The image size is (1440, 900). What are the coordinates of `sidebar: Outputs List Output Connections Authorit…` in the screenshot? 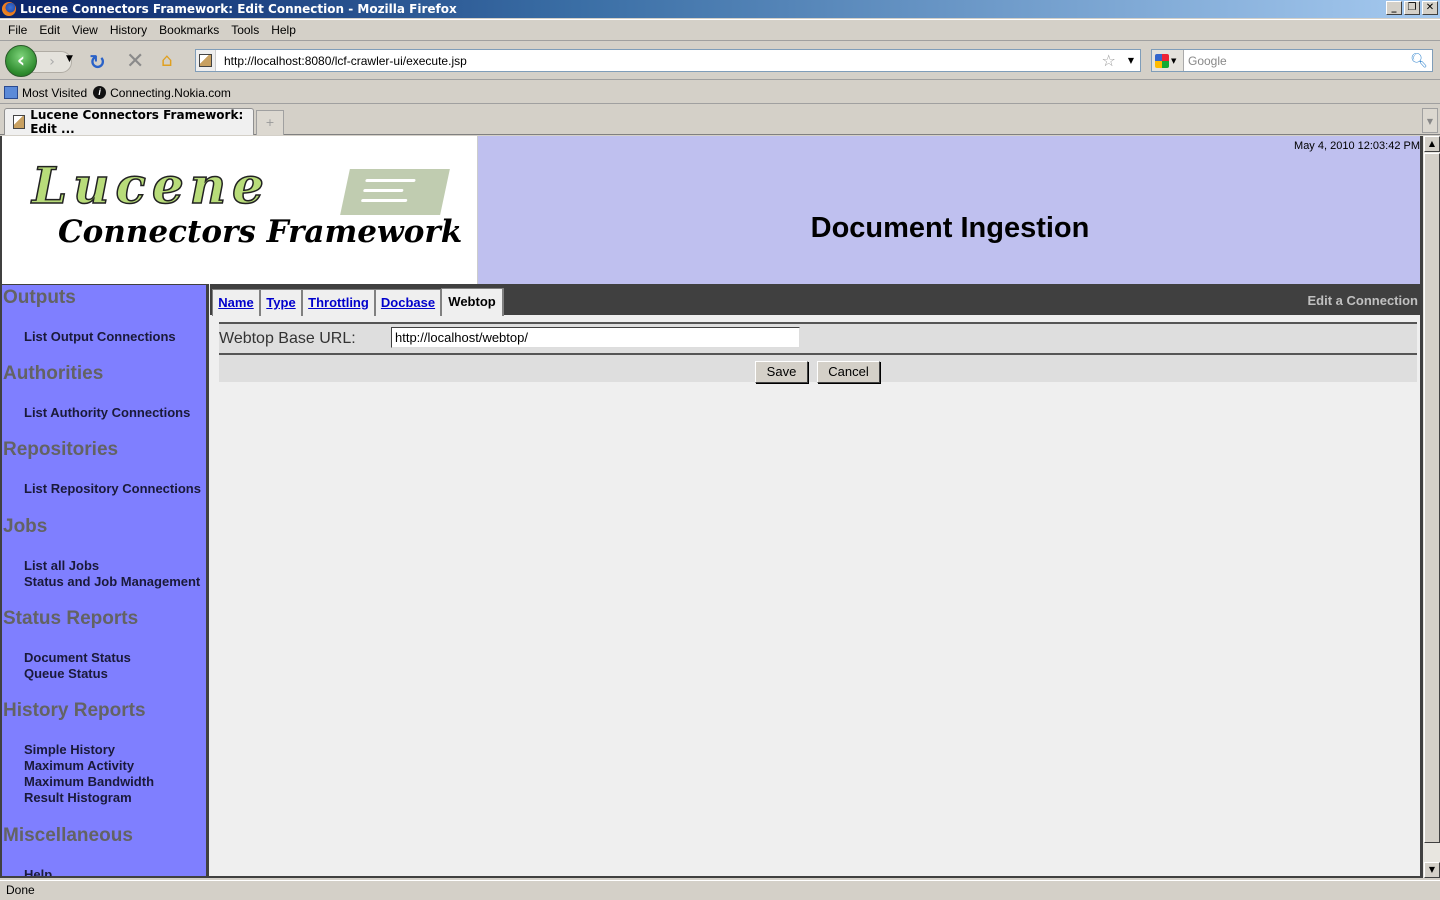 It's located at (105, 580).